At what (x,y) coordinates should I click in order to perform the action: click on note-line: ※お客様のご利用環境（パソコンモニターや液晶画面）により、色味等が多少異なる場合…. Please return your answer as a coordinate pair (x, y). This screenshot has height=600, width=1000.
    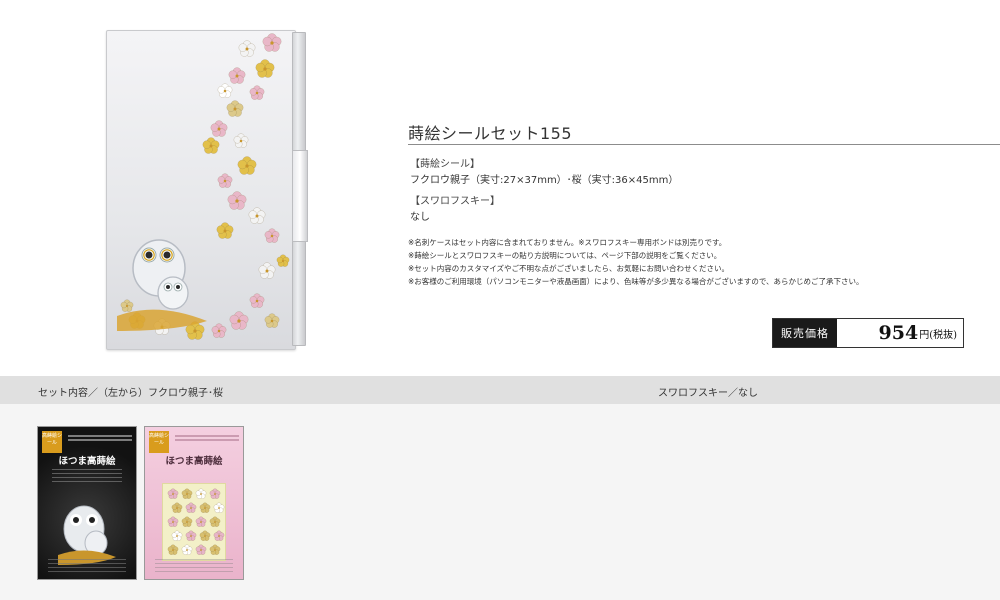
    Looking at the image, I should click on (636, 281).